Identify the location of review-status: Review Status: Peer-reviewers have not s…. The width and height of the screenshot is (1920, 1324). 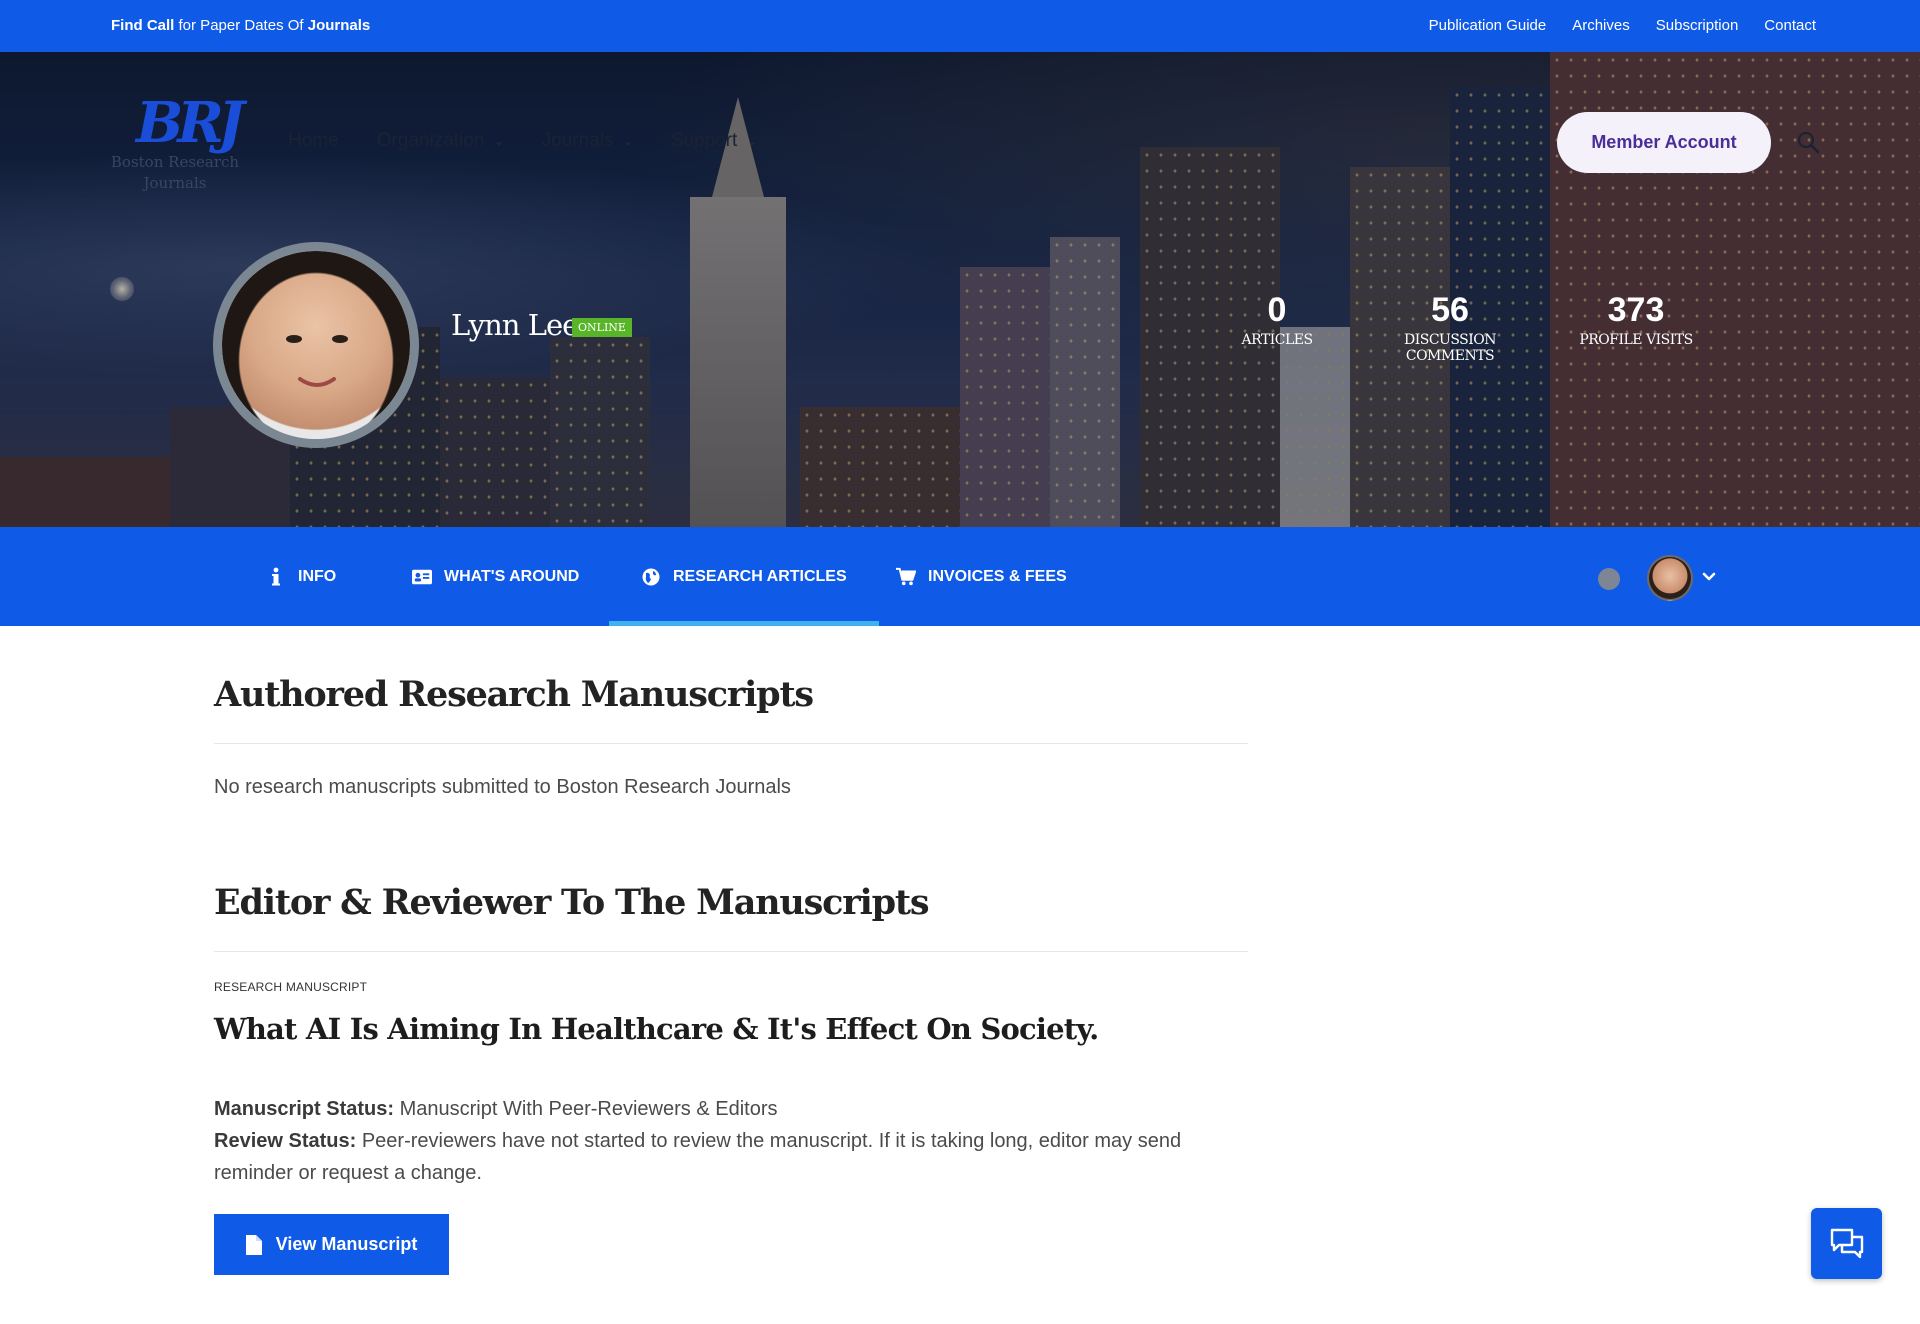
(731, 1157).